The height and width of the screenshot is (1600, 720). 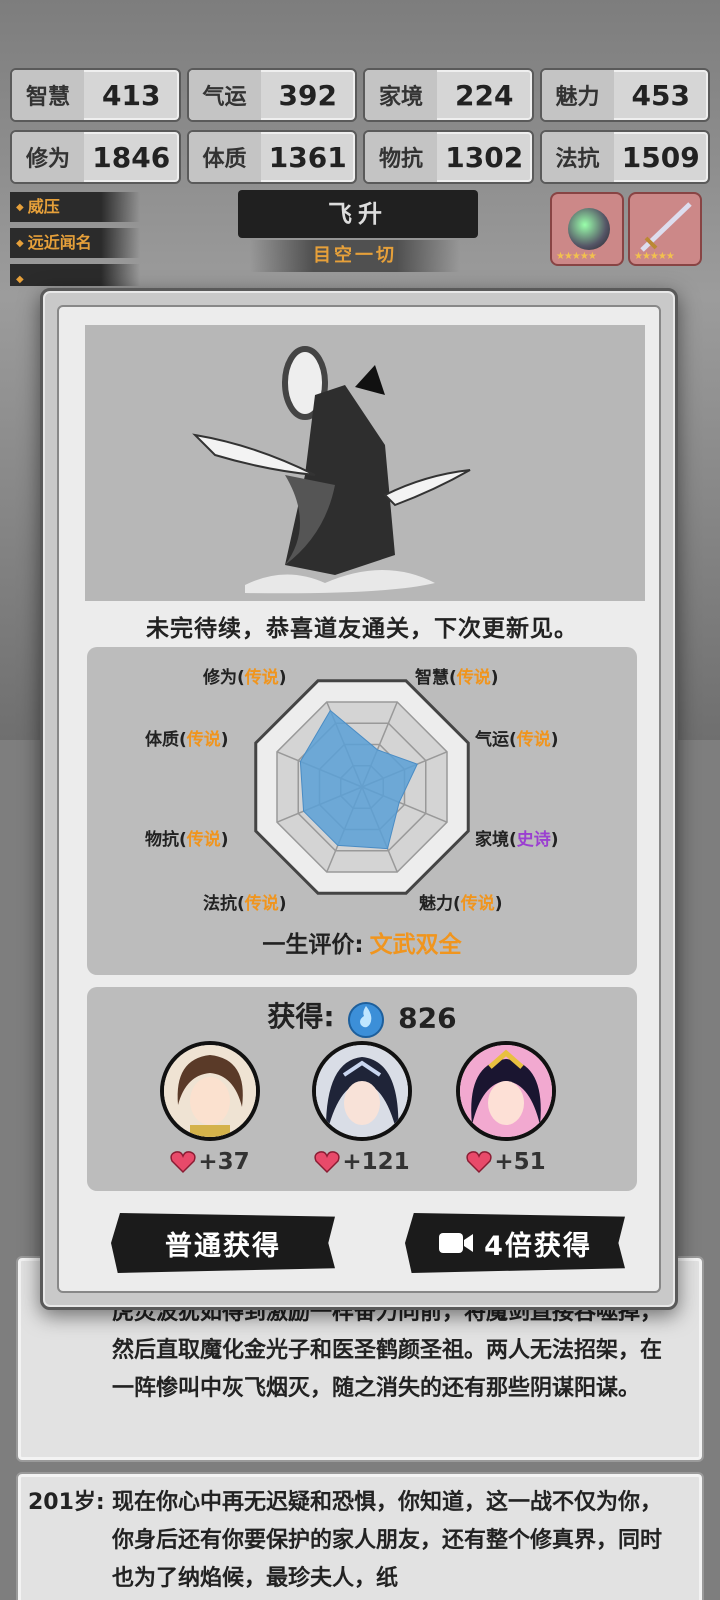 I want to click on affinity-value: +121, so click(x=376, y=1162).